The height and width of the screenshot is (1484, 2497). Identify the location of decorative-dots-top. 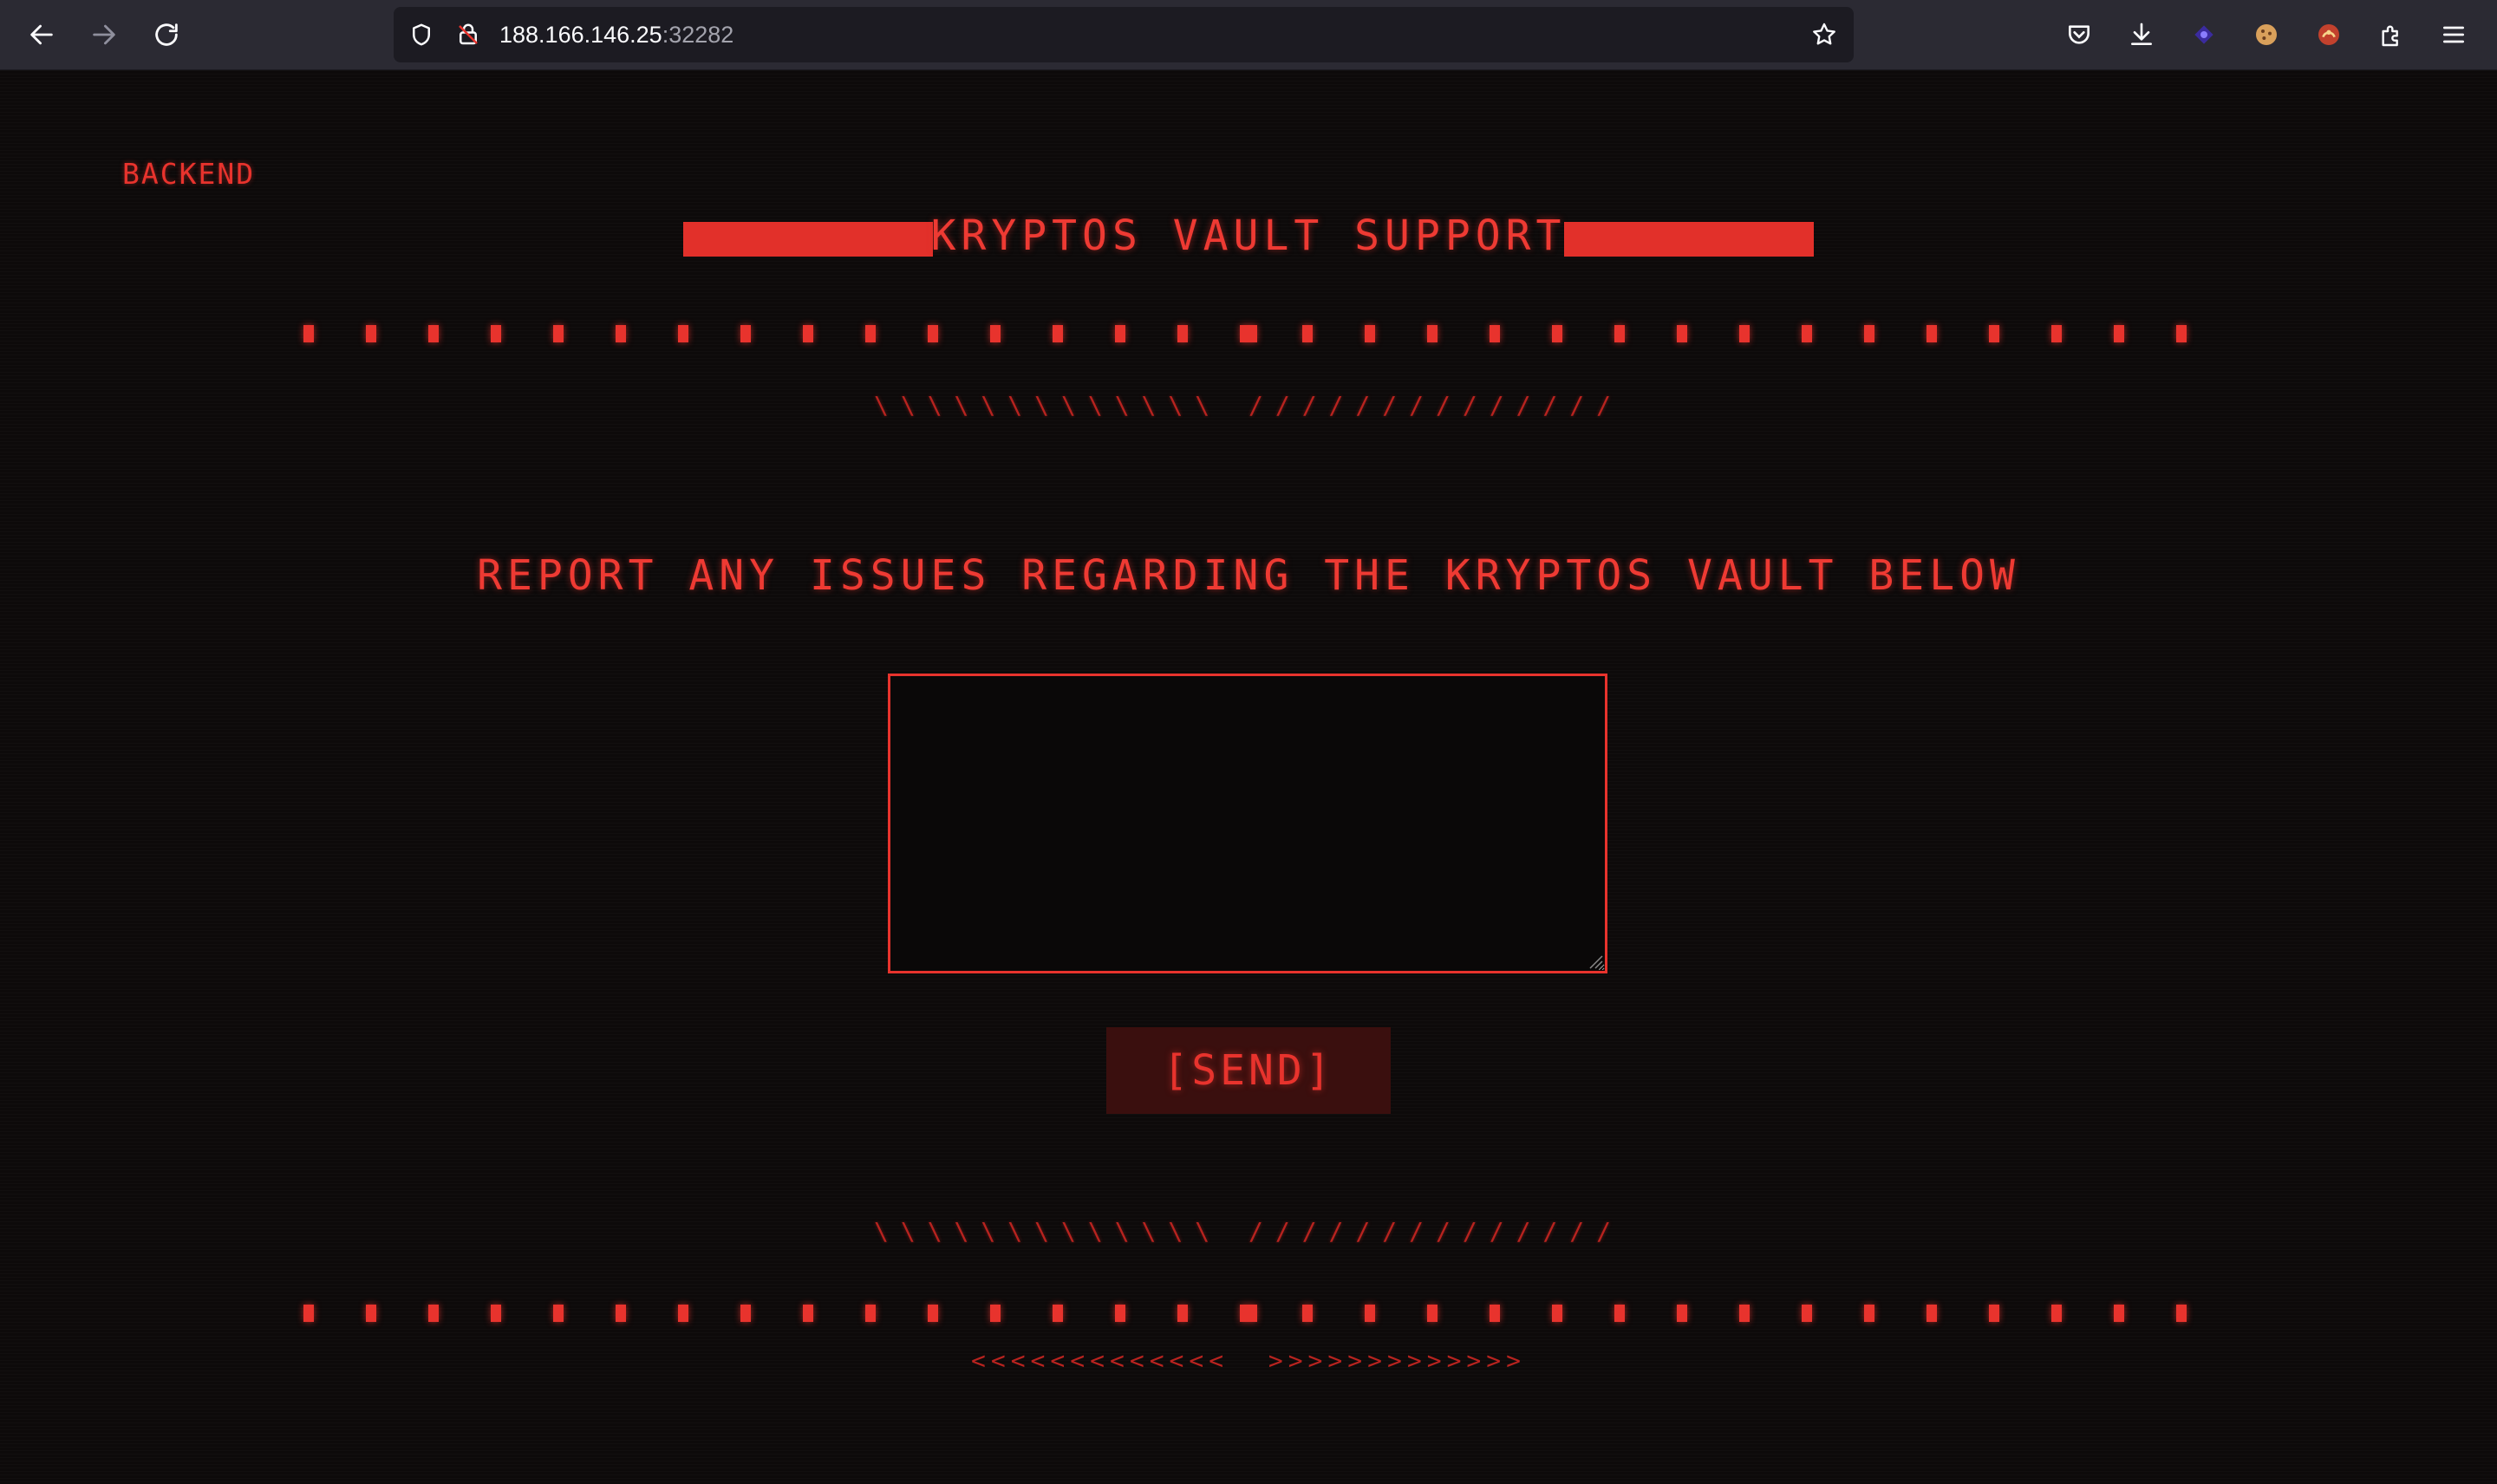
(1248, 335).